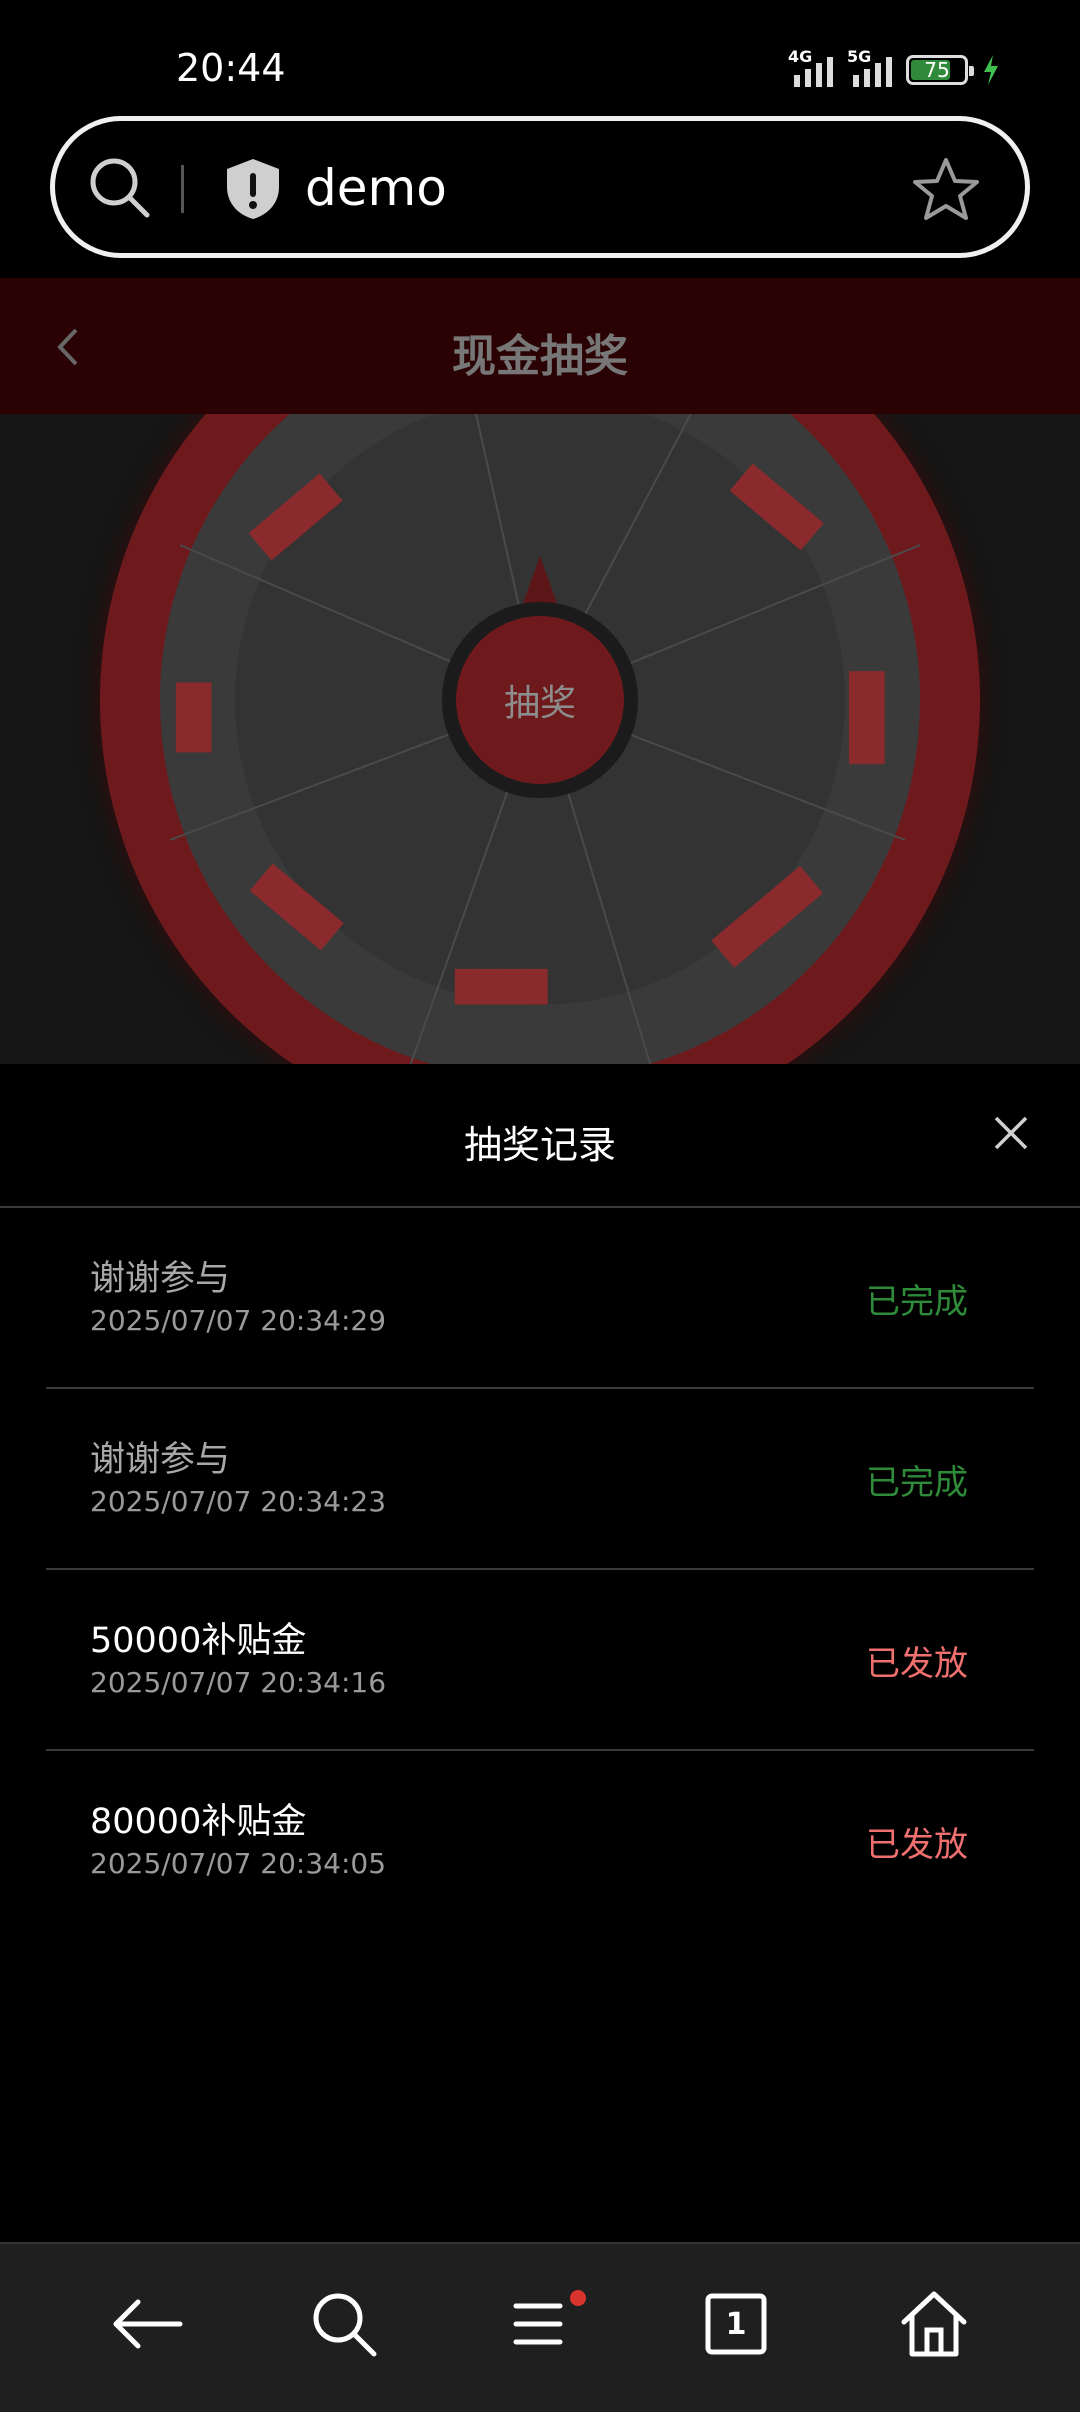  What do you see at coordinates (148, 2324) in the screenshot?
I see `back-arrow-icon` at bounding box center [148, 2324].